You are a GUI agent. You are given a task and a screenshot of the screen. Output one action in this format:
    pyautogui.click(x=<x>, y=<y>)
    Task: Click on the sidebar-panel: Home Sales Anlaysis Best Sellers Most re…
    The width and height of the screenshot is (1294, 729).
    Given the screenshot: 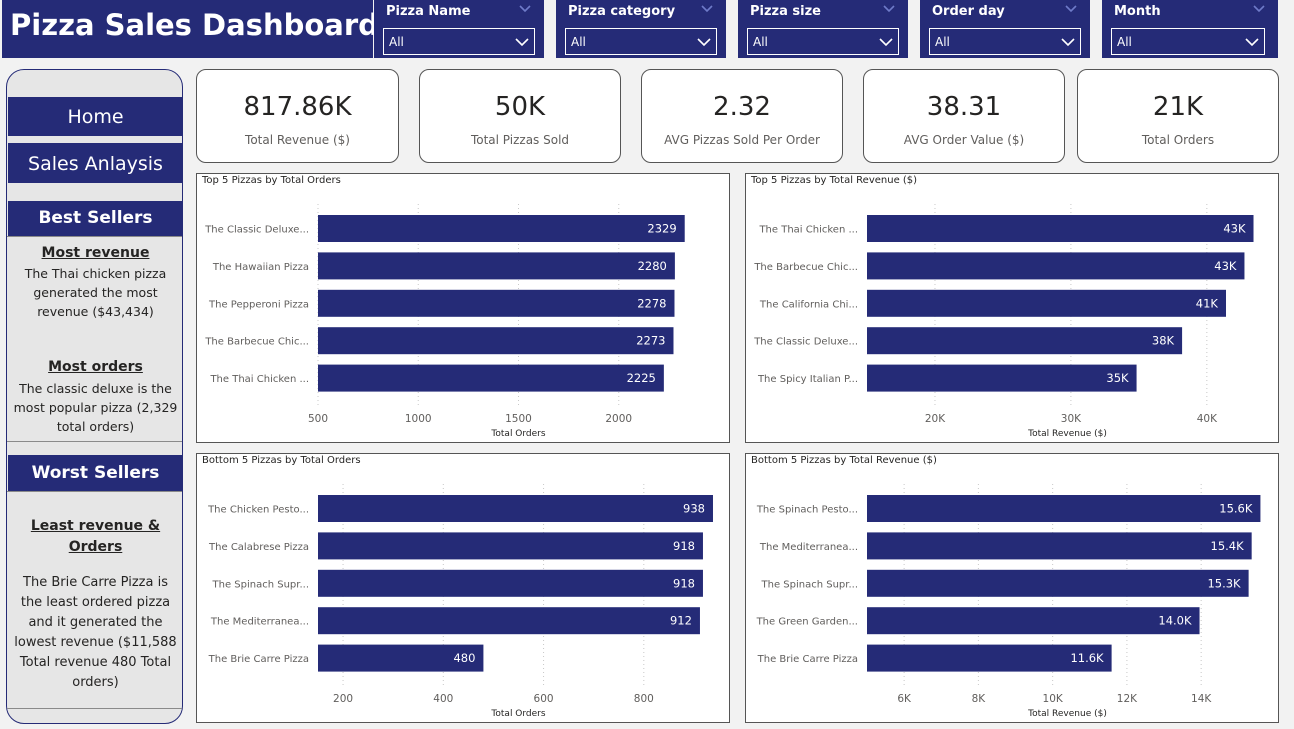 What is the action you would take?
    pyautogui.click(x=94, y=396)
    